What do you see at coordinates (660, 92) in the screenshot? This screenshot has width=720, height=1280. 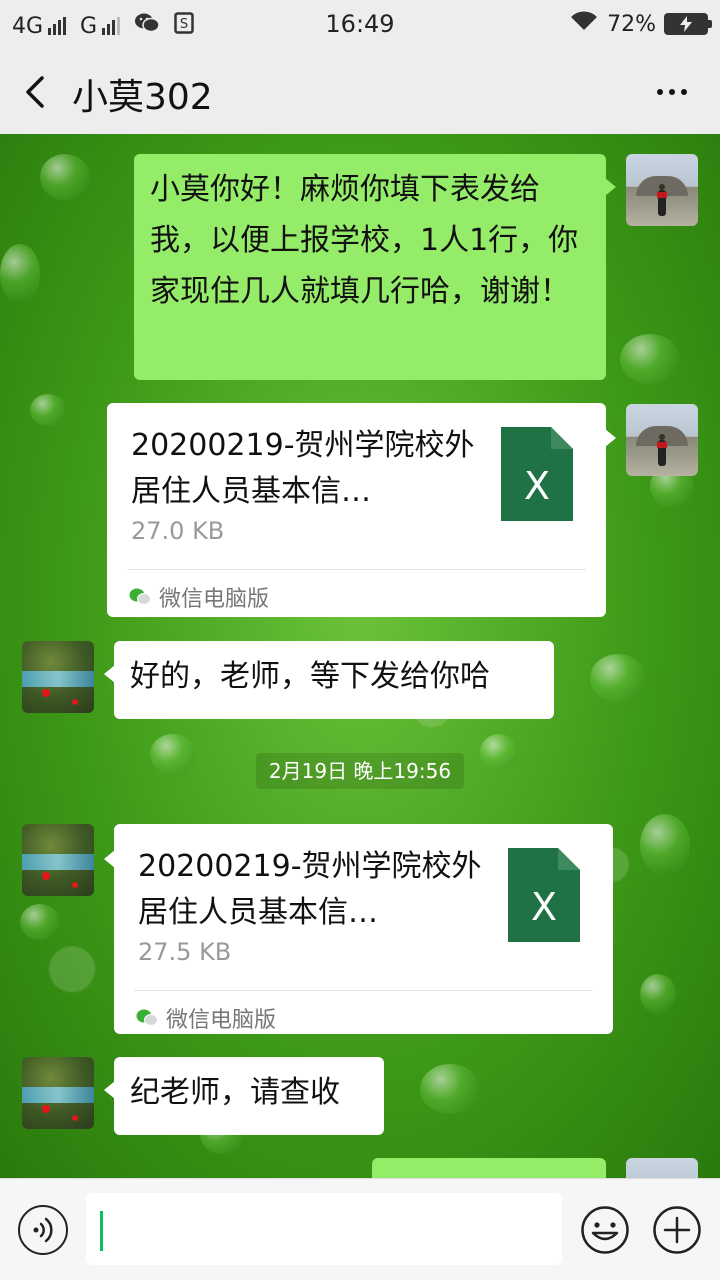 I see `more-dots-icon` at bounding box center [660, 92].